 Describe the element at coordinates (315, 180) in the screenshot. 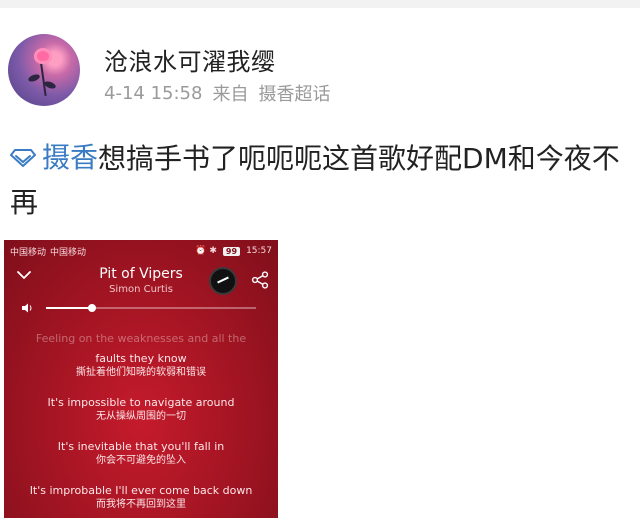

I see `post-text: 想搞手书了呃呃呃这首歌好配DM和今夜不再` at that location.